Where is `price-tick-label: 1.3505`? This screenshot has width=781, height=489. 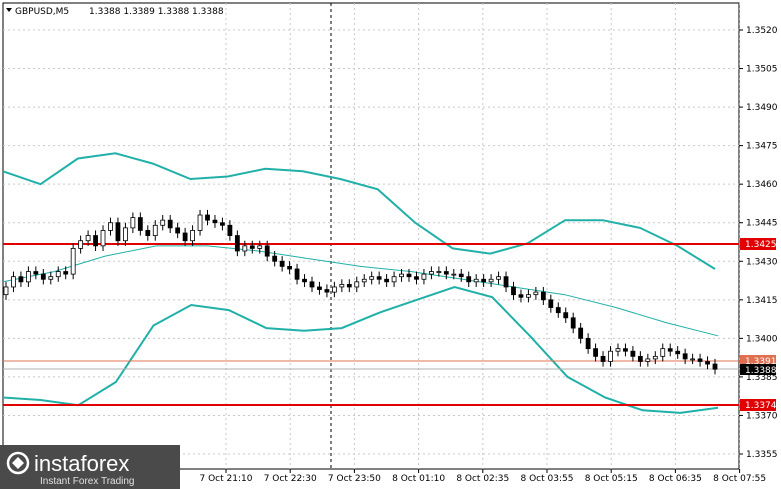 price-tick-label: 1.3505 is located at coordinates (762, 70).